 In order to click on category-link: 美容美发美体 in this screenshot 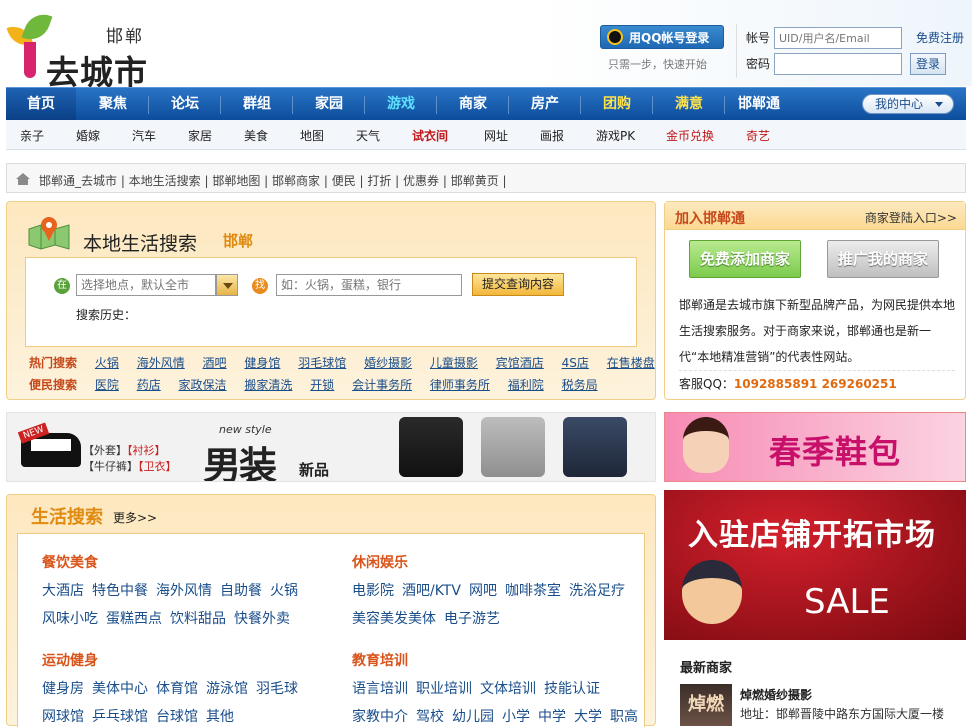, I will do `click(394, 619)`.